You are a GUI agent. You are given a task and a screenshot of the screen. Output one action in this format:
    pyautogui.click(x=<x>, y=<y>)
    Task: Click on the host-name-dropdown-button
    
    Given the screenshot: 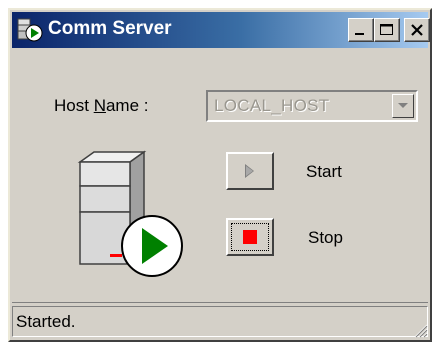 What is the action you would take?
    pyautogui.click(x=403, y=106)
    